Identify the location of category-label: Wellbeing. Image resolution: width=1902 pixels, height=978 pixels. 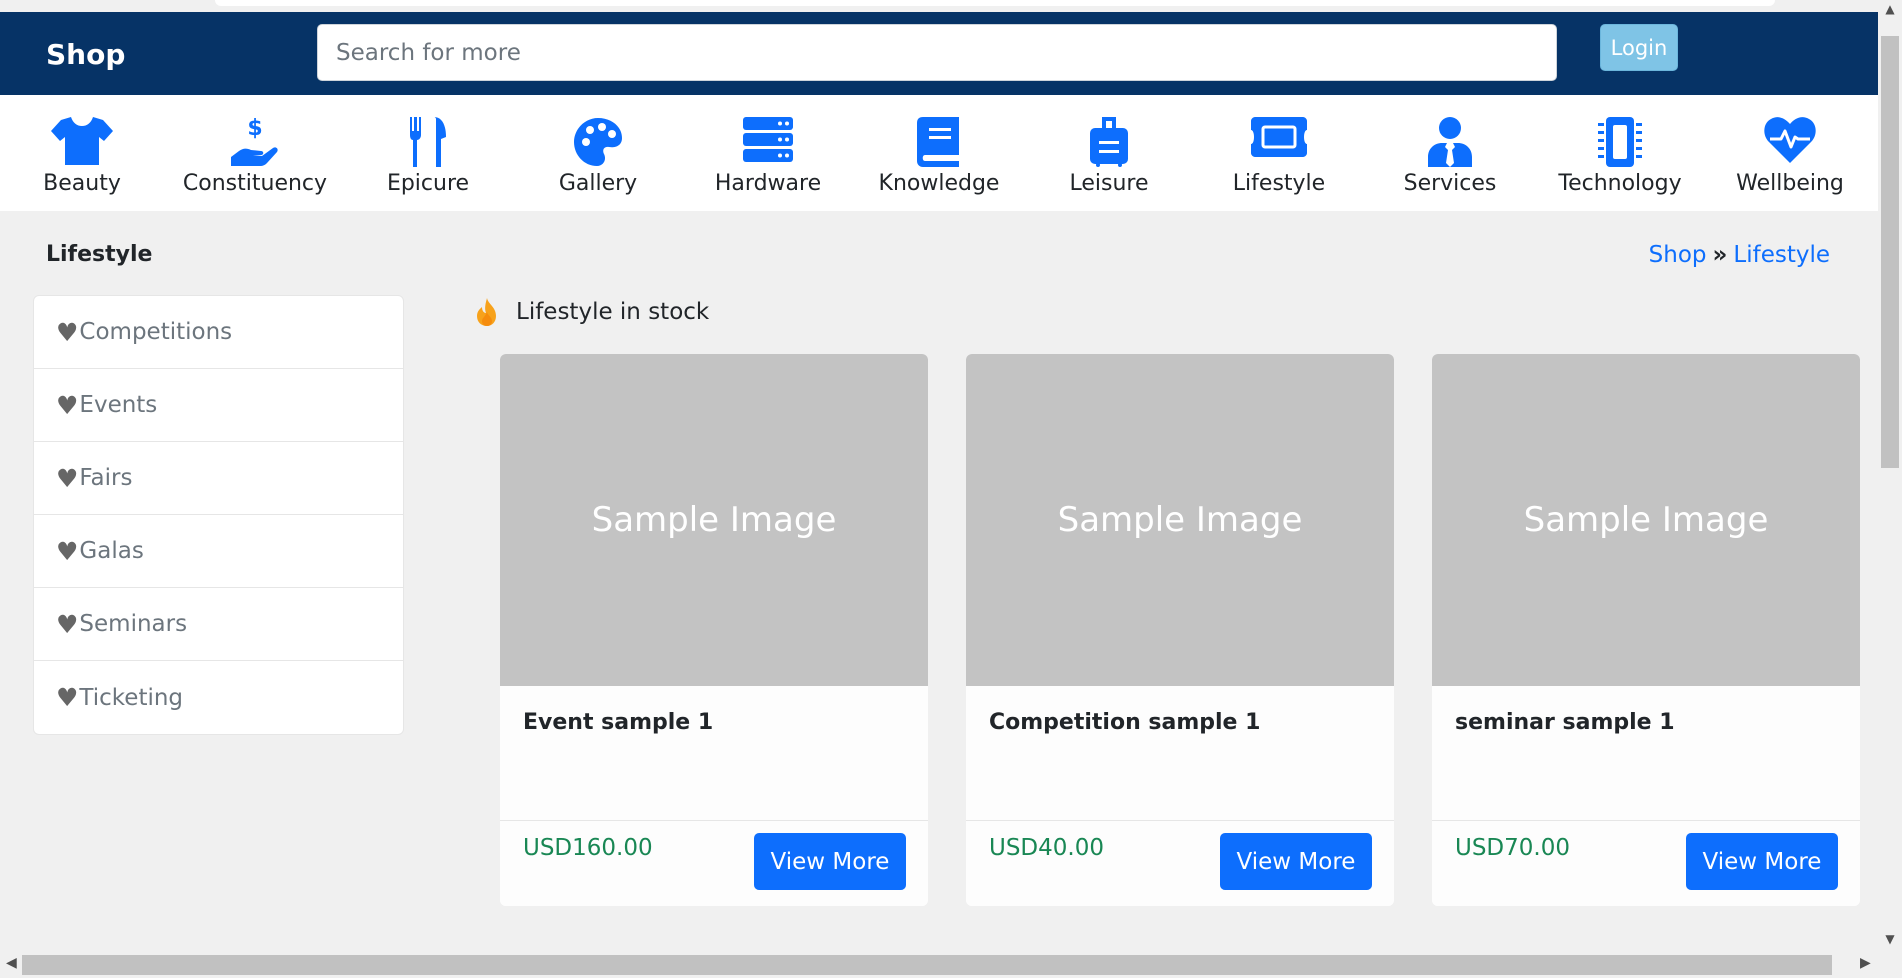
(1790, 183).